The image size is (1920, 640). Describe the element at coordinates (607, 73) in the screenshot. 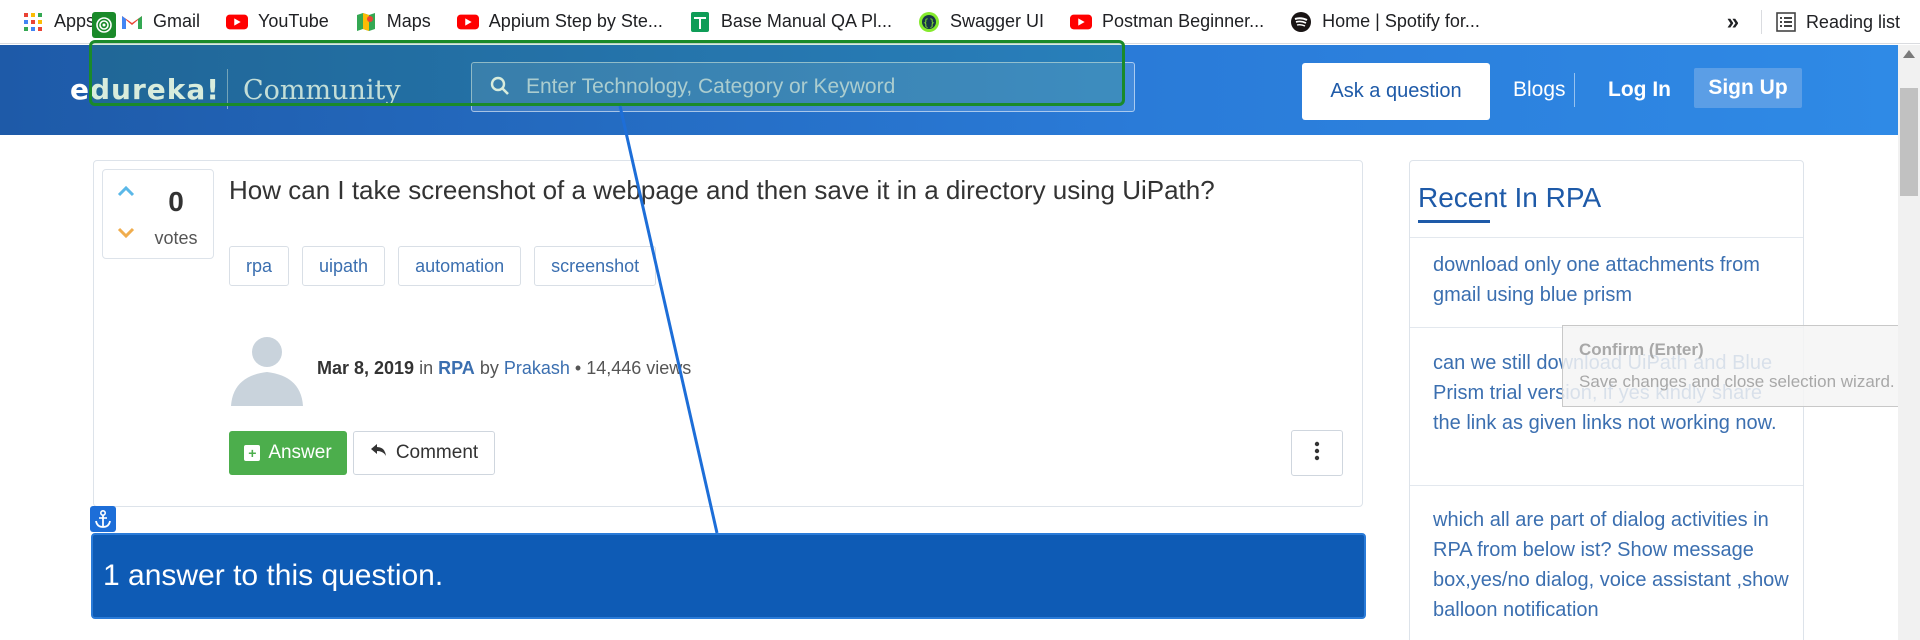

I see `selection-highlight` at that location.